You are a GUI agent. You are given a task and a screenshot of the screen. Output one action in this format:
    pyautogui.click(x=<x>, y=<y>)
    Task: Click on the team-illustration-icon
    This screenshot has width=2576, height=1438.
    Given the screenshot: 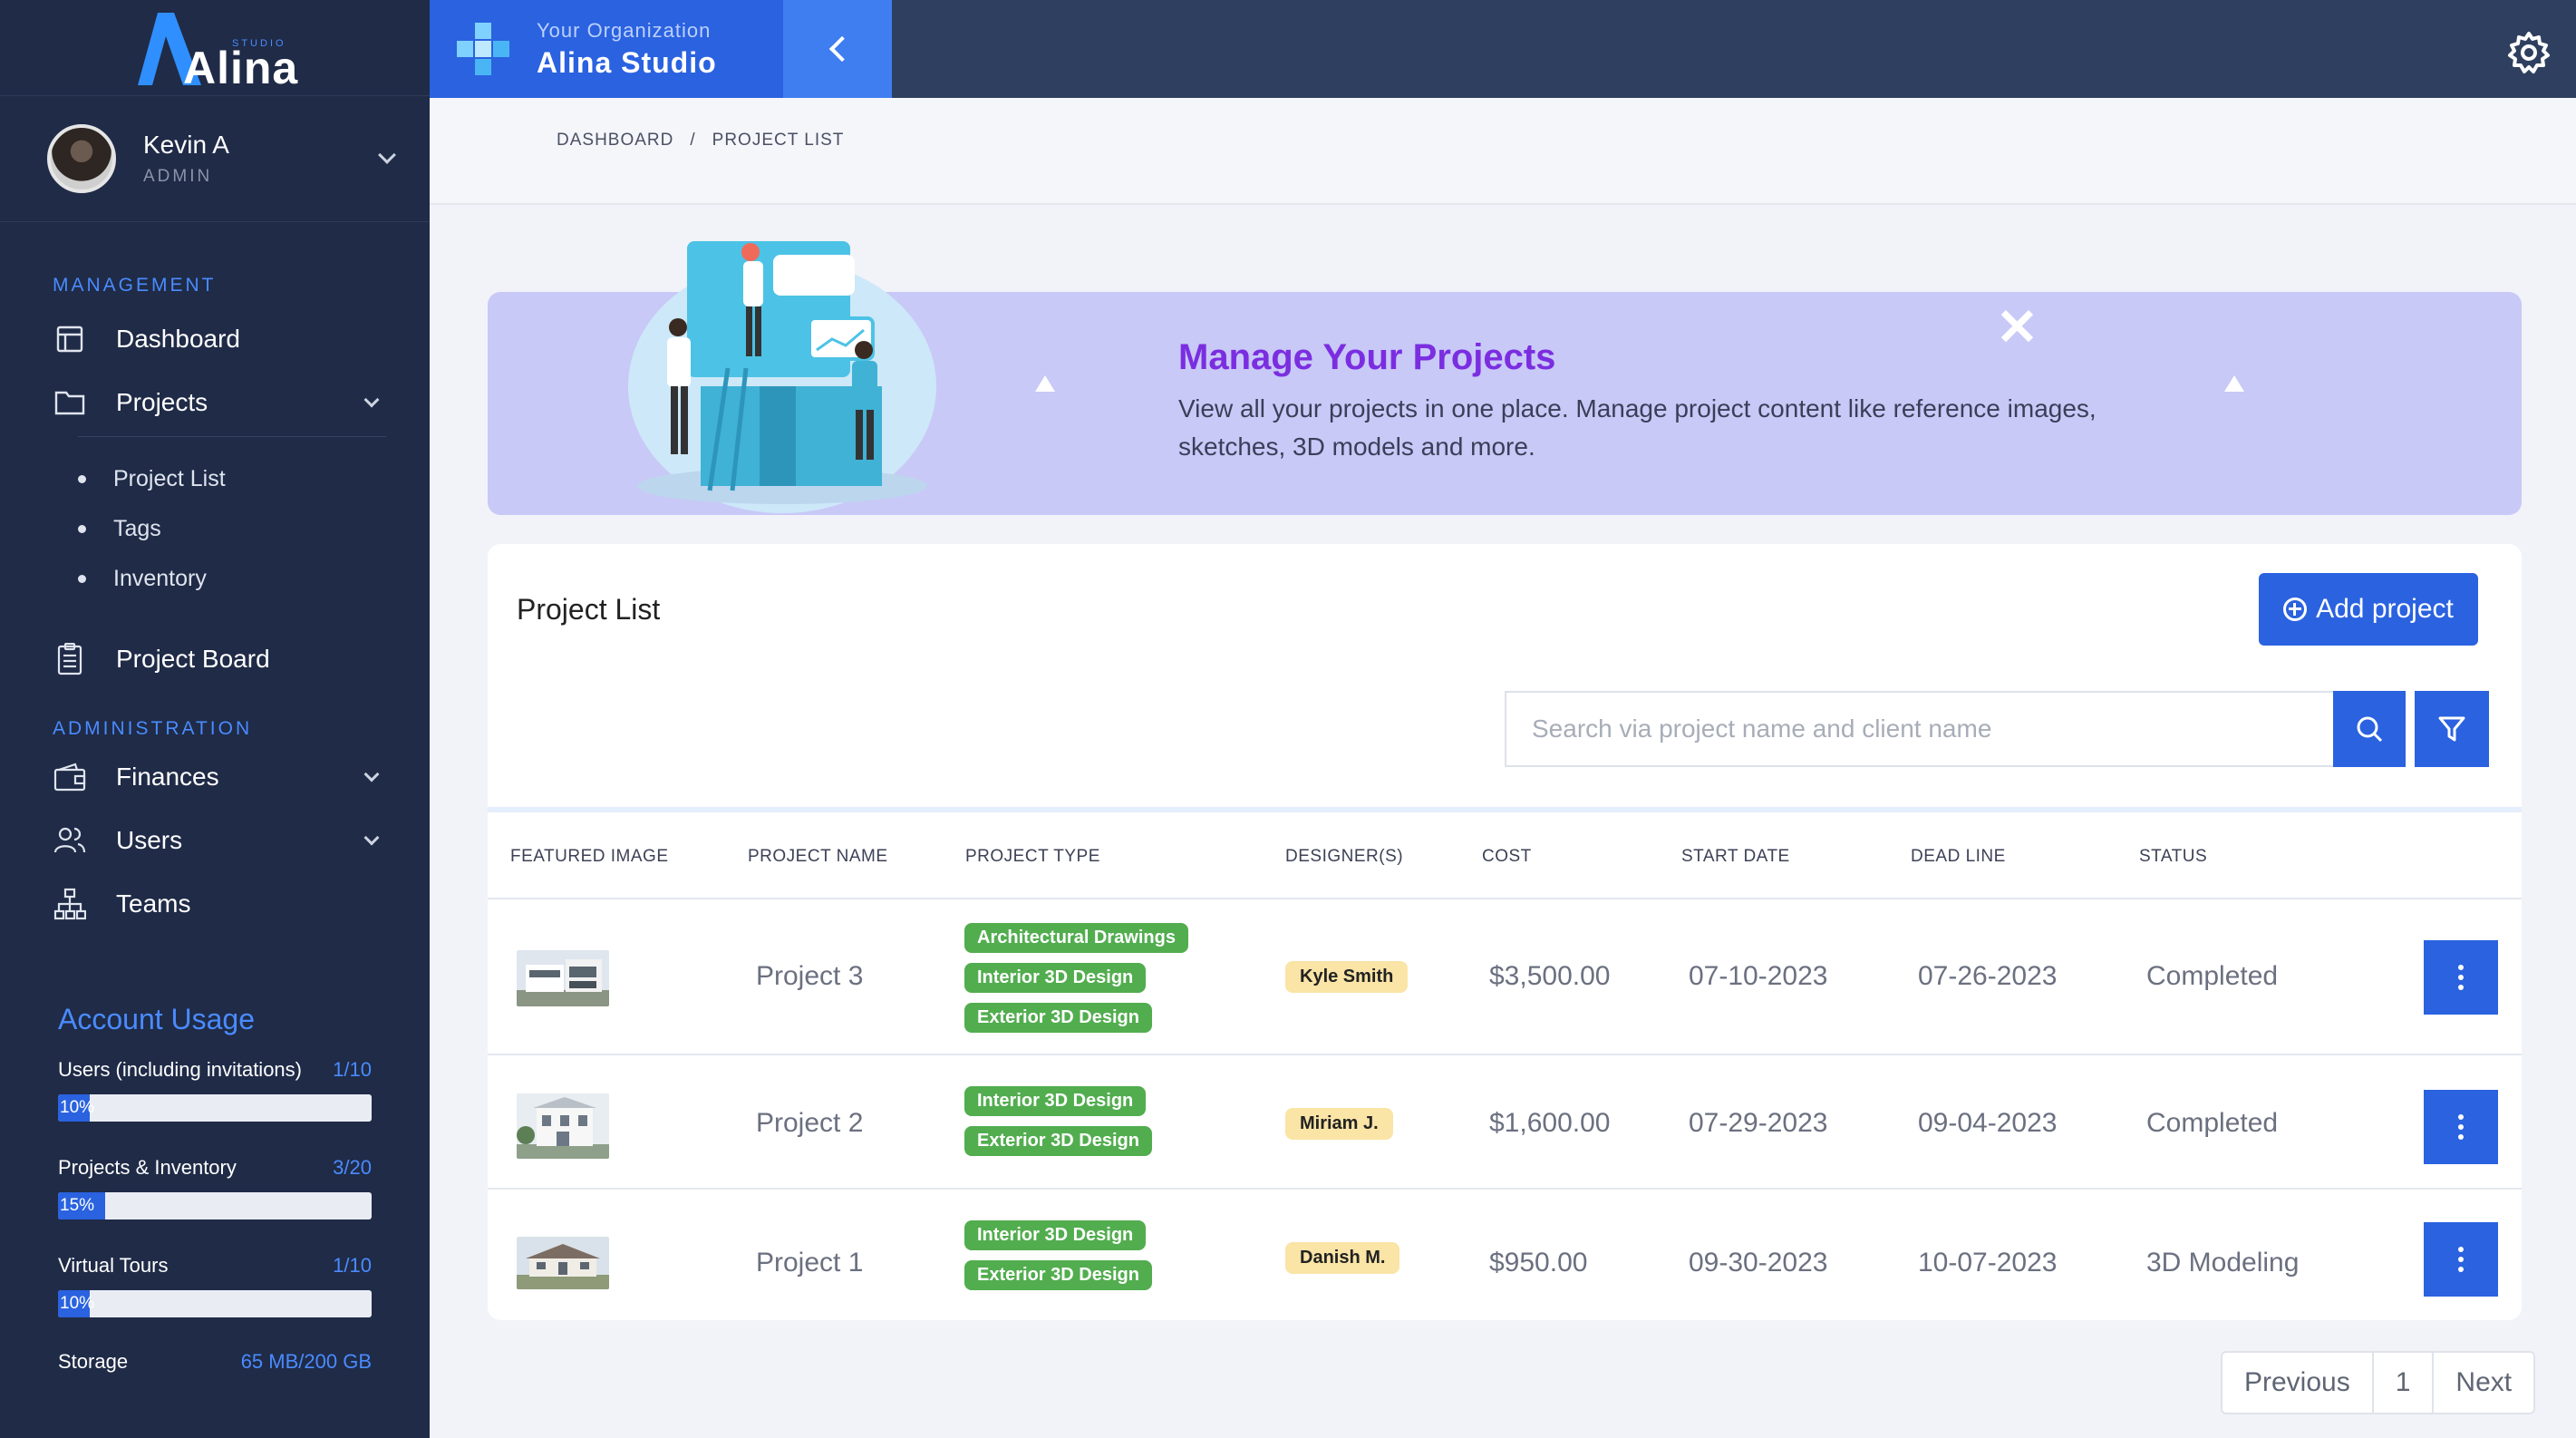 What is the action you would take?
    pyautogui.click(x=782, y=377)
    